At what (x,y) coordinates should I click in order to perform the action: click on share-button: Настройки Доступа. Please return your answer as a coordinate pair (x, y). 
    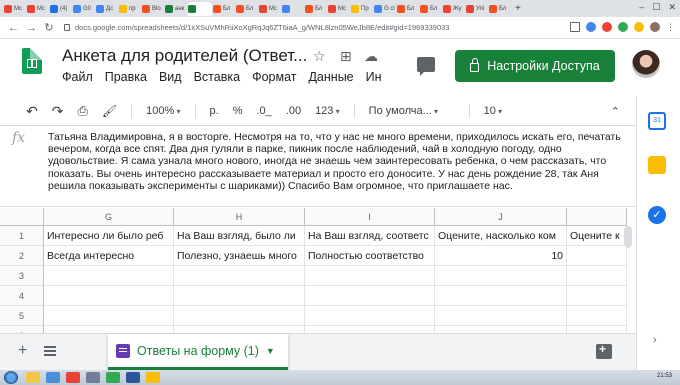
    Looking at the image, I should click on (535, 66).